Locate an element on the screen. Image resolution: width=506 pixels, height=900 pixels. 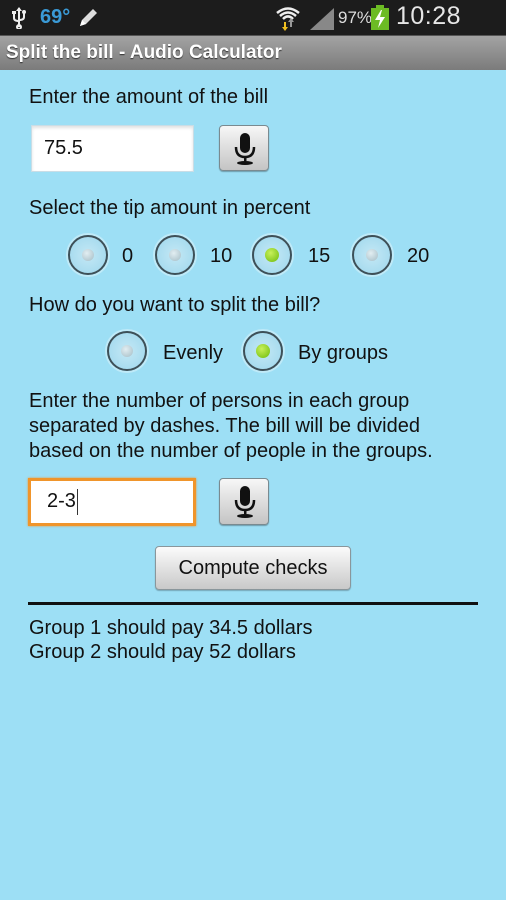
signal-icon is located at coordinates (322, 19).